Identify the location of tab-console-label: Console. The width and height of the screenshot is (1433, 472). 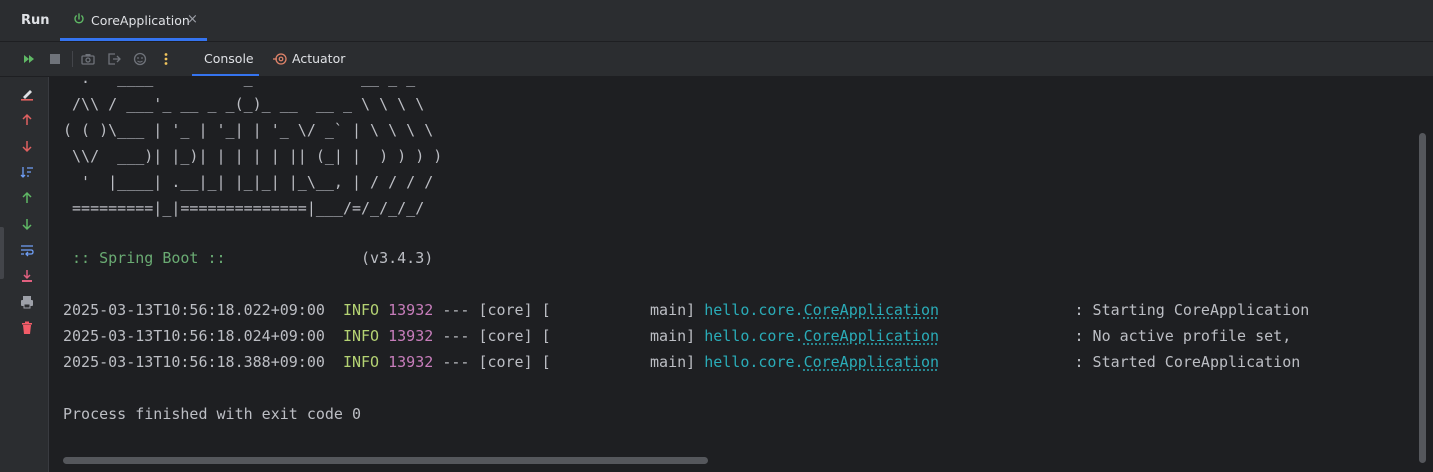
(229, 58).